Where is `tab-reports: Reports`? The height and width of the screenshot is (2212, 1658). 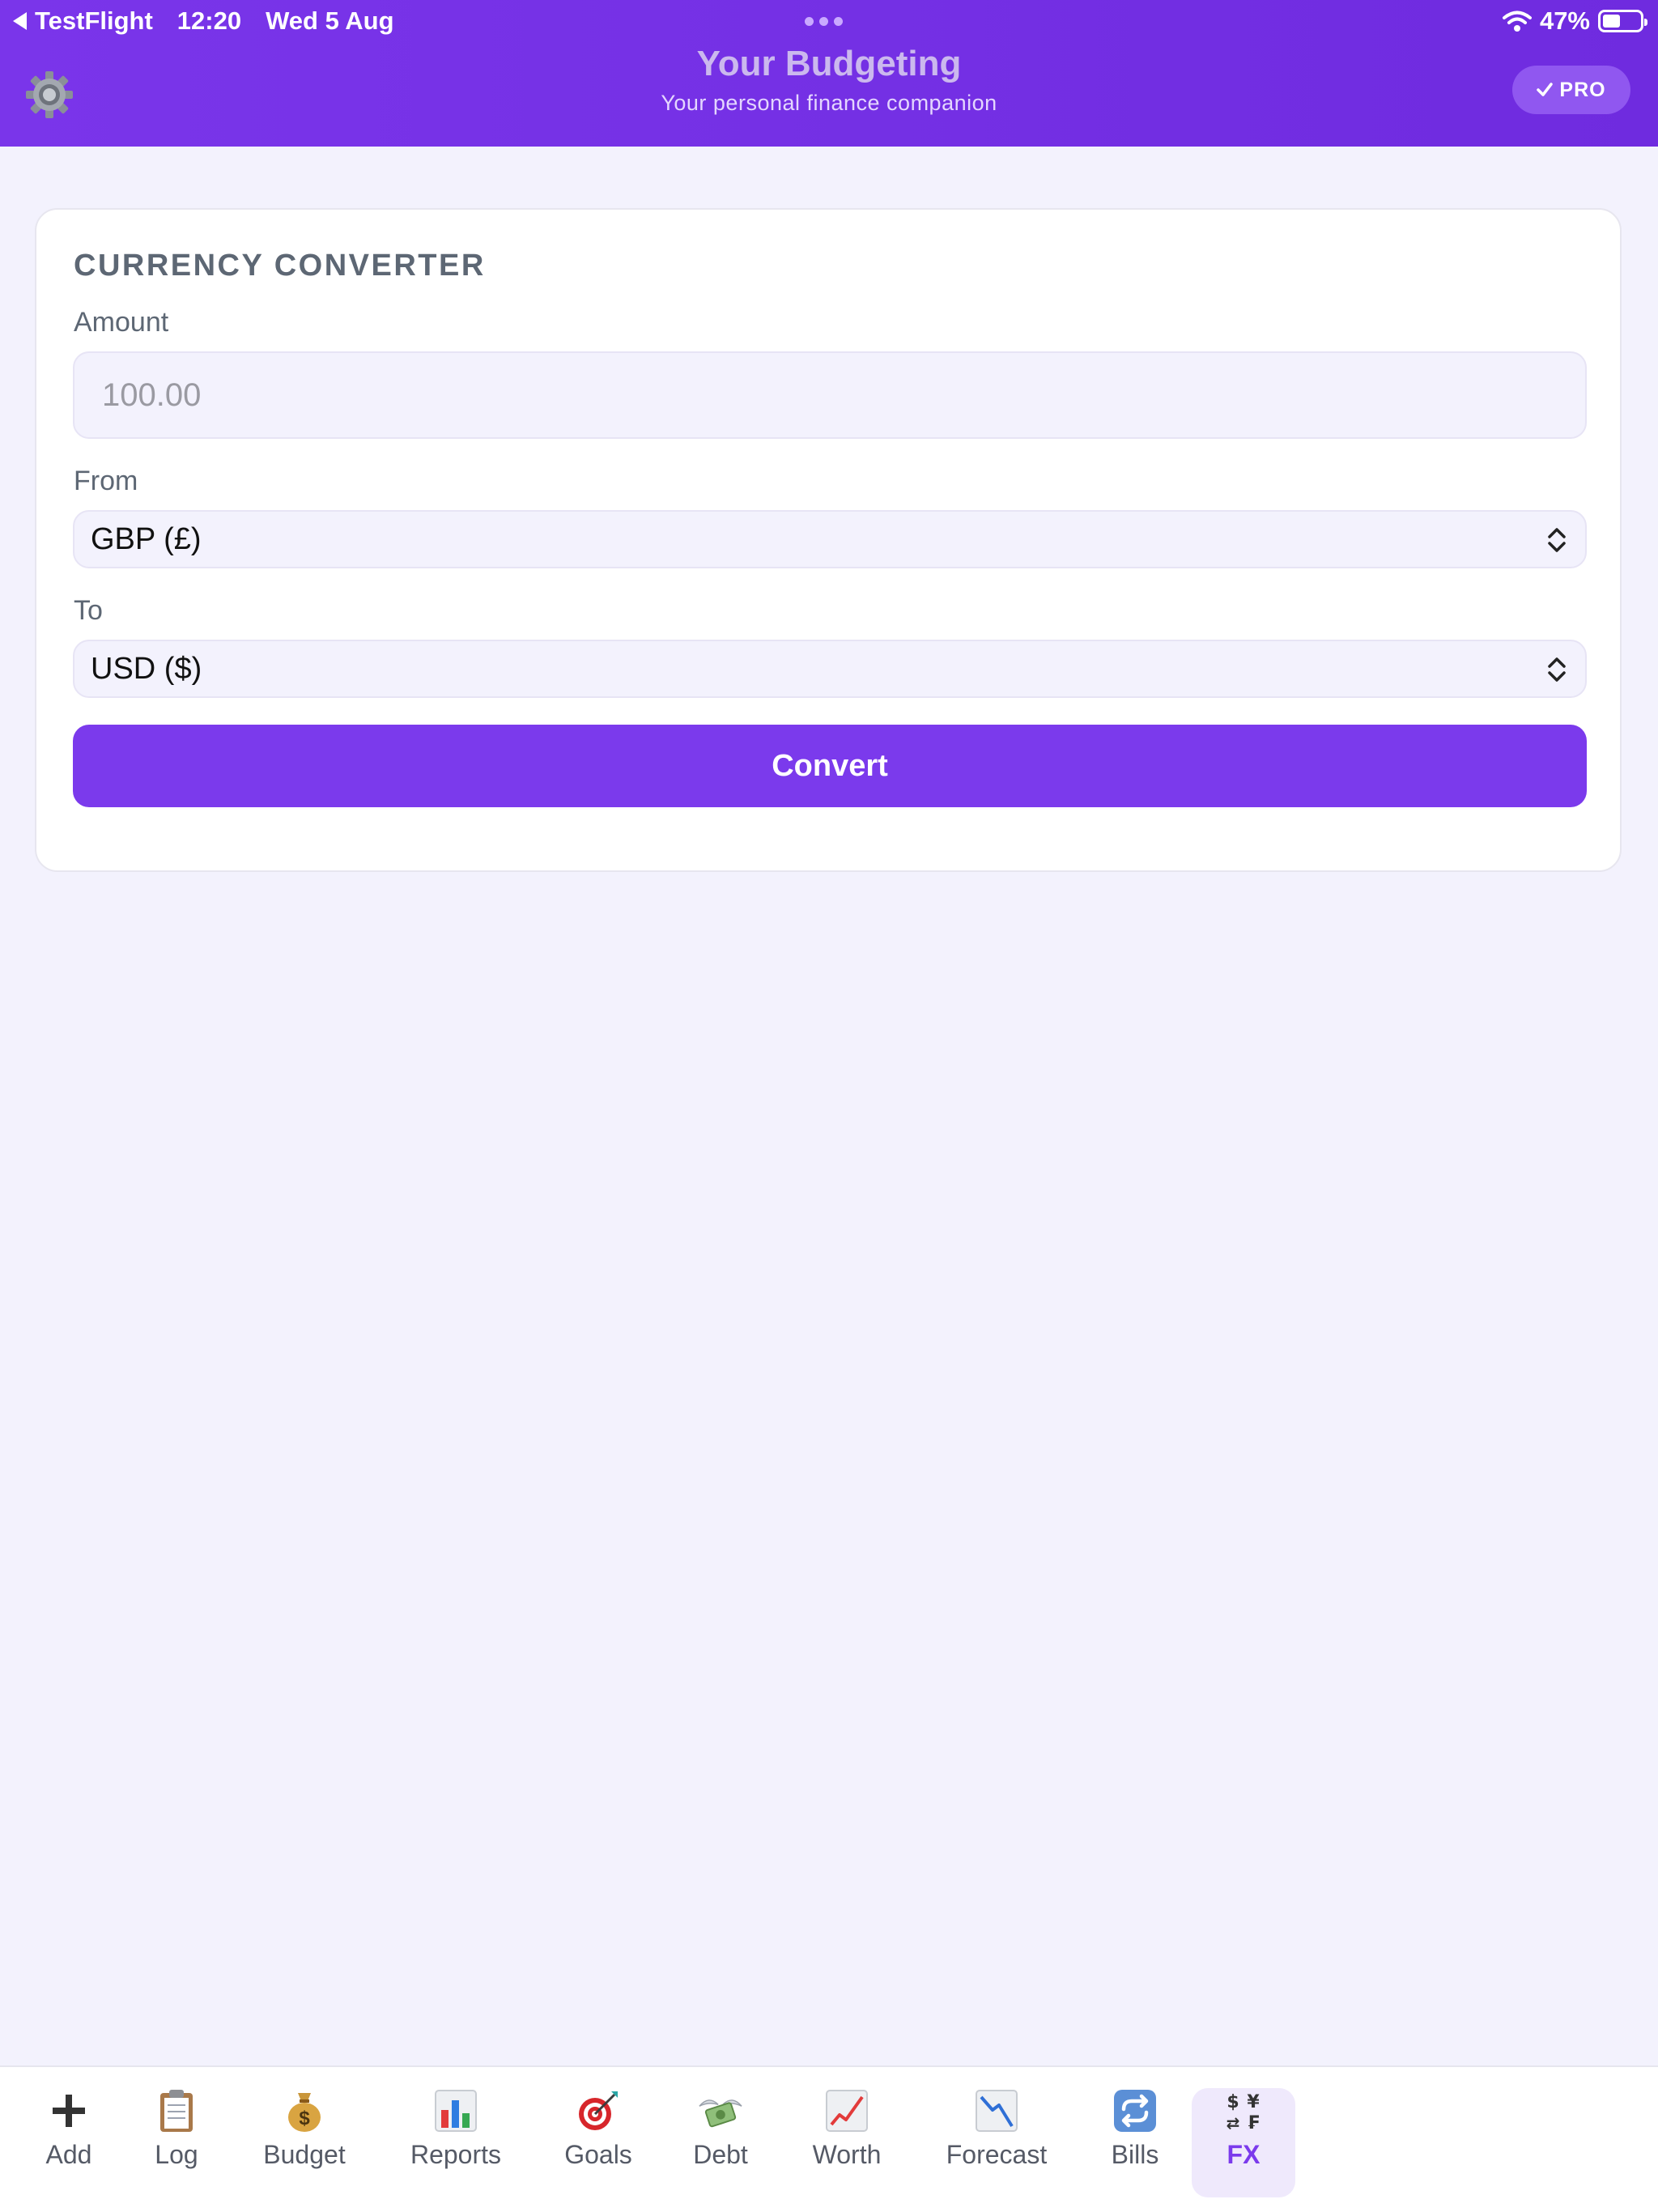
tab-reports: Reports is located at coordinates (455, 2143).